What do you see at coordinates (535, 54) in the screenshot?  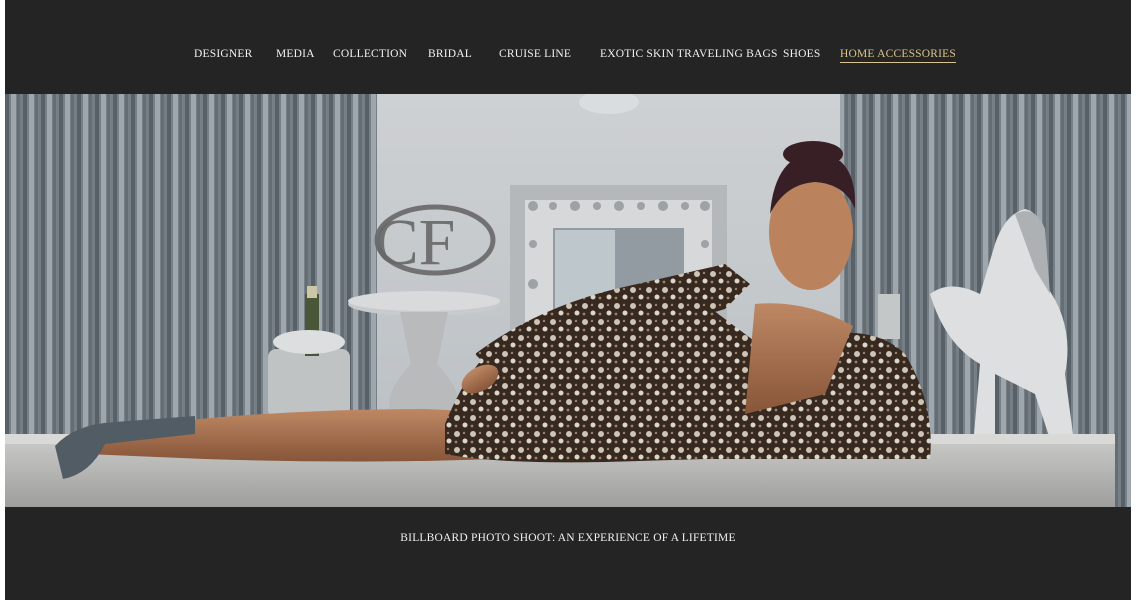 I see `nav-item-cruise-line: CRUISE LINE` at bounding box center [535, 54].